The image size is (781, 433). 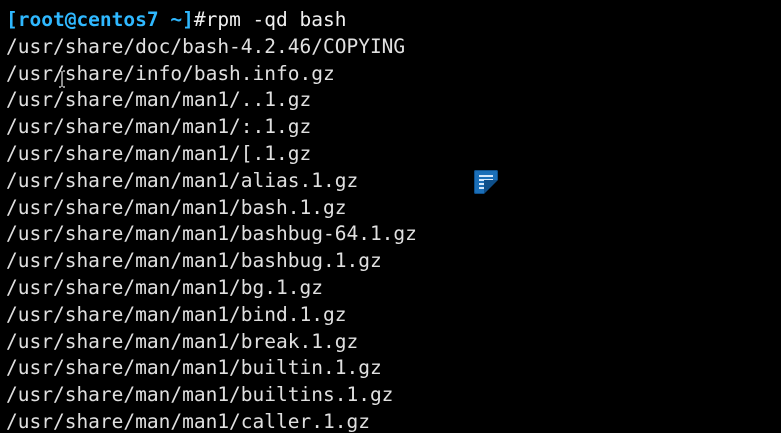 I want to click on command-line: [root@centos7 ~]#rpm -qd bash, so click(x=211, y=20).